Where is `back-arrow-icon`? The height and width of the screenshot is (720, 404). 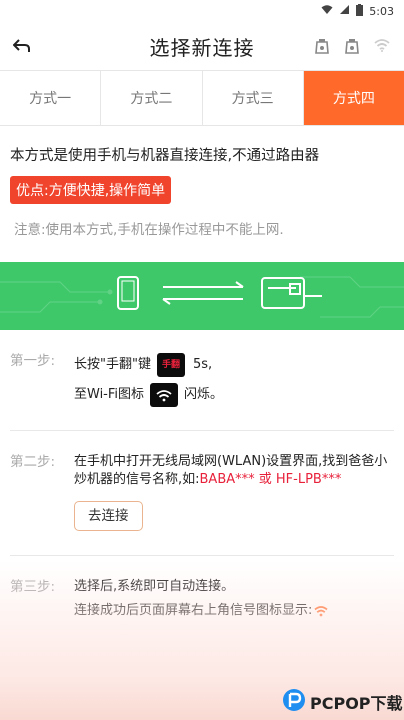 back-arrow-icon is located at coordinates (22, 46).